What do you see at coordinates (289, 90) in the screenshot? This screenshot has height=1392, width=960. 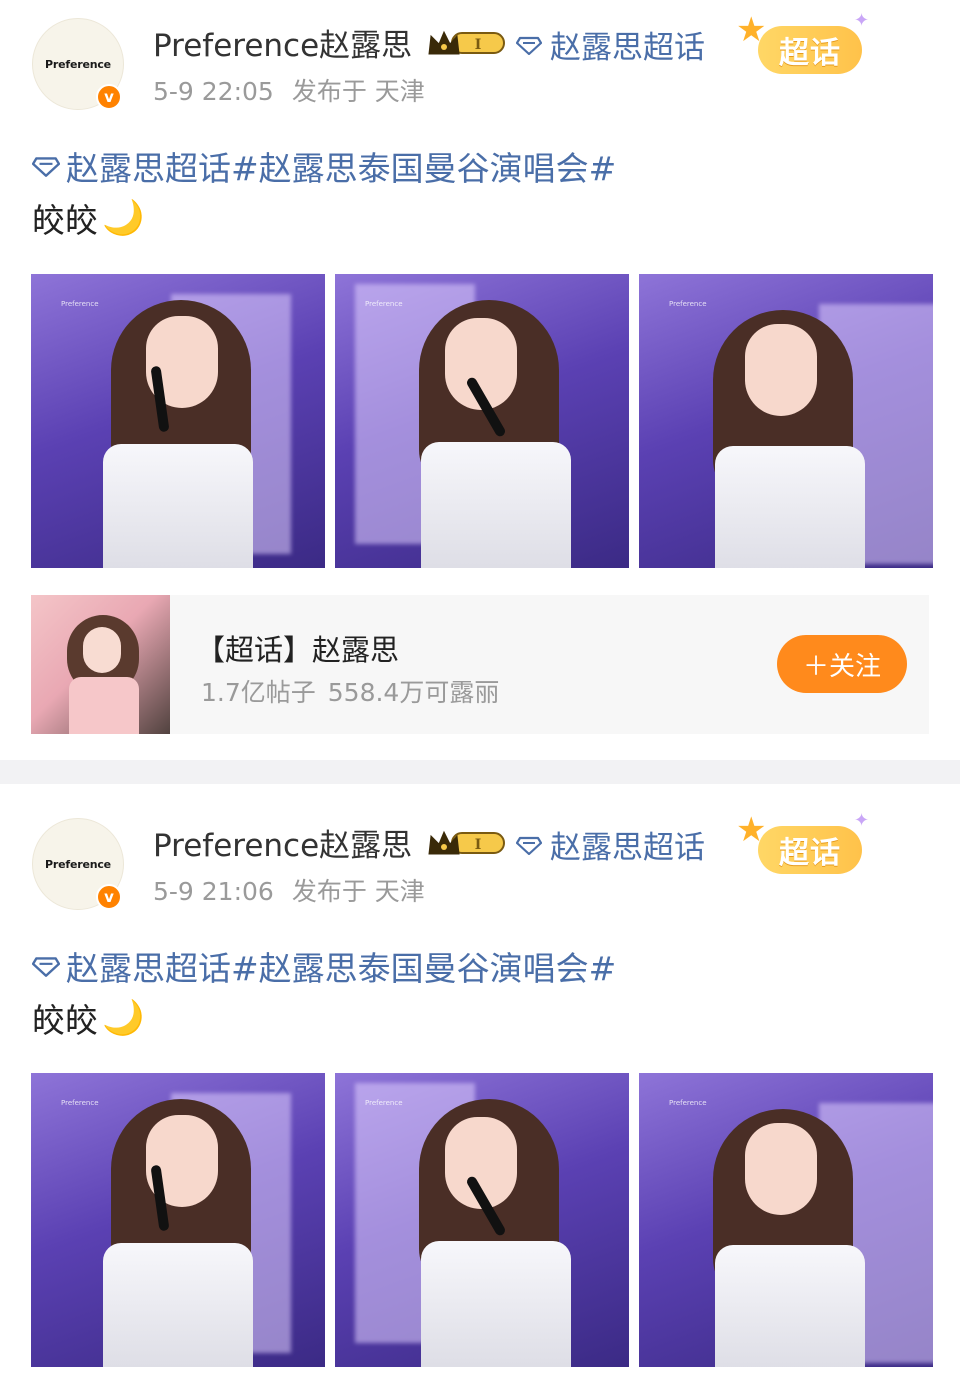 I see `post-meta: 5-9 22:05 发布于 天津` at bounding box center [289, 90].